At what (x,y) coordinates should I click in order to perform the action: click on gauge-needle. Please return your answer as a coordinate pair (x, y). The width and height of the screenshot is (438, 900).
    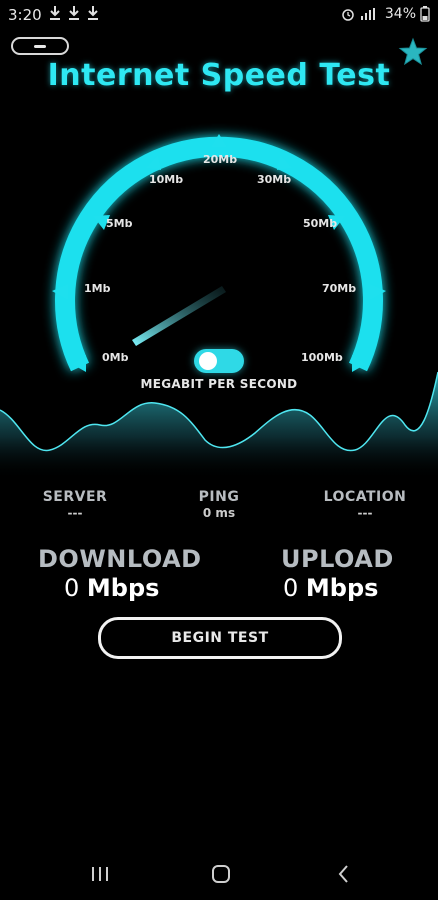
    Looking at the image, I should click on (179, 316).